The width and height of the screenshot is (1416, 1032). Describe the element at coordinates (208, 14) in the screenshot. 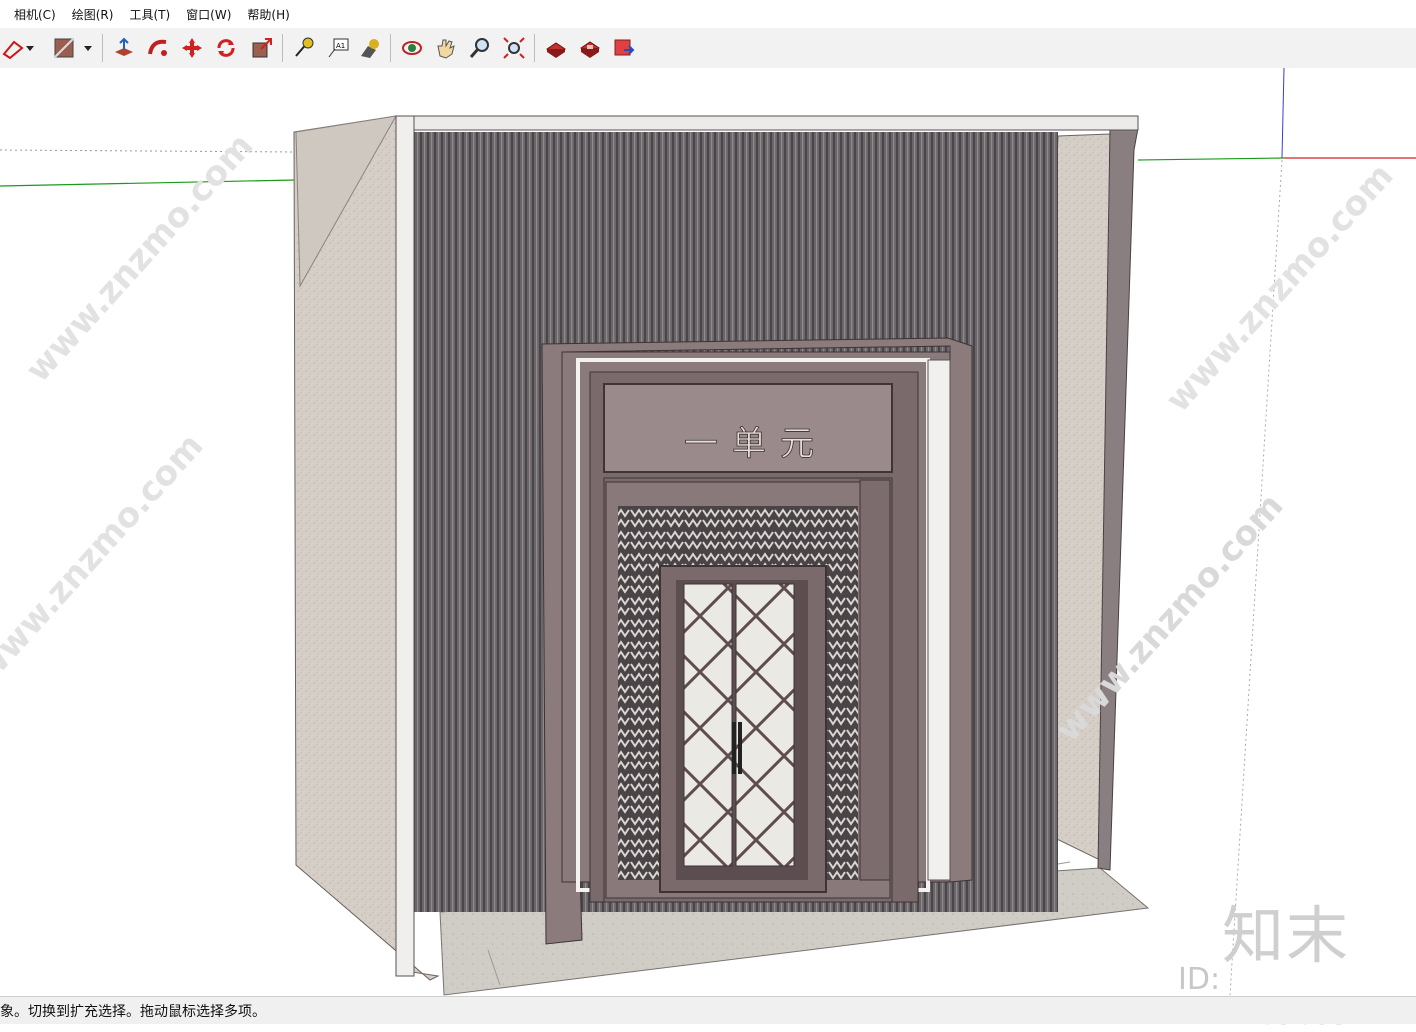

I see `menu-window: 窗口(W)` at that location.